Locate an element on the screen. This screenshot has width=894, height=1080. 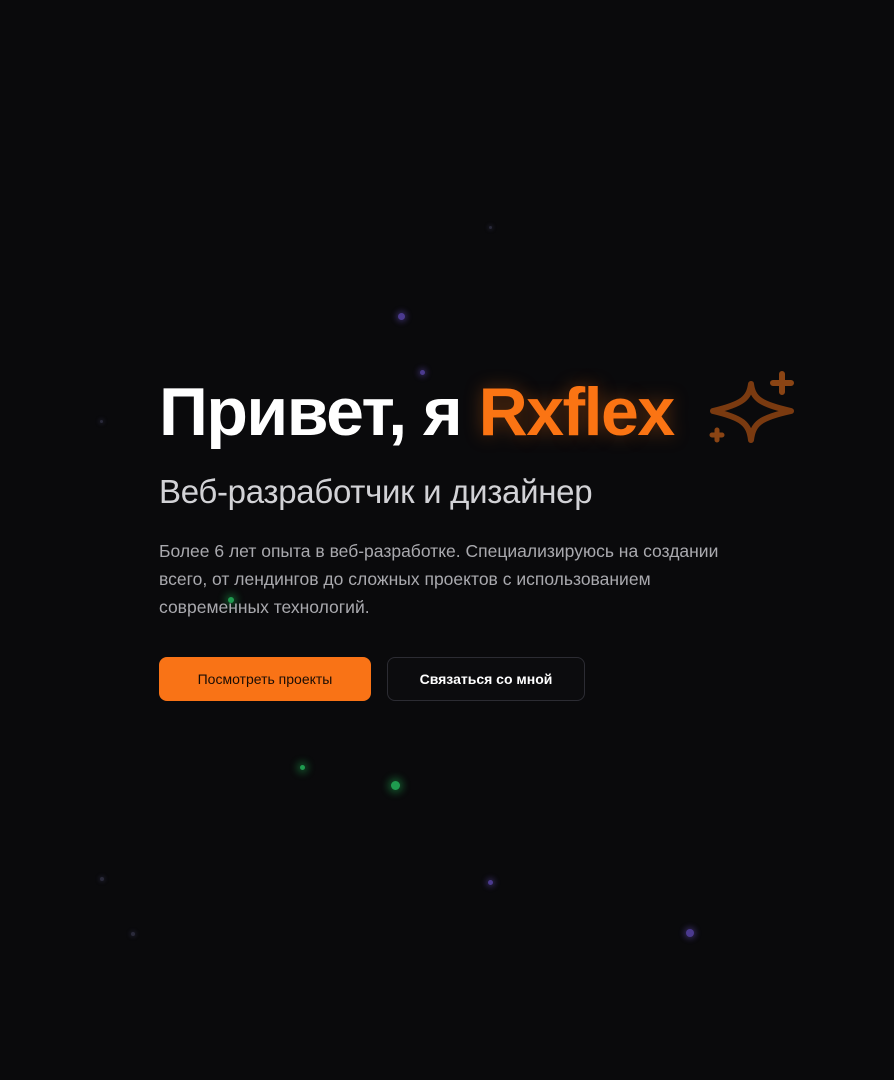
hero-actions: Посмотреть проекты Связаться со мной is located at coordinates (499, 679).